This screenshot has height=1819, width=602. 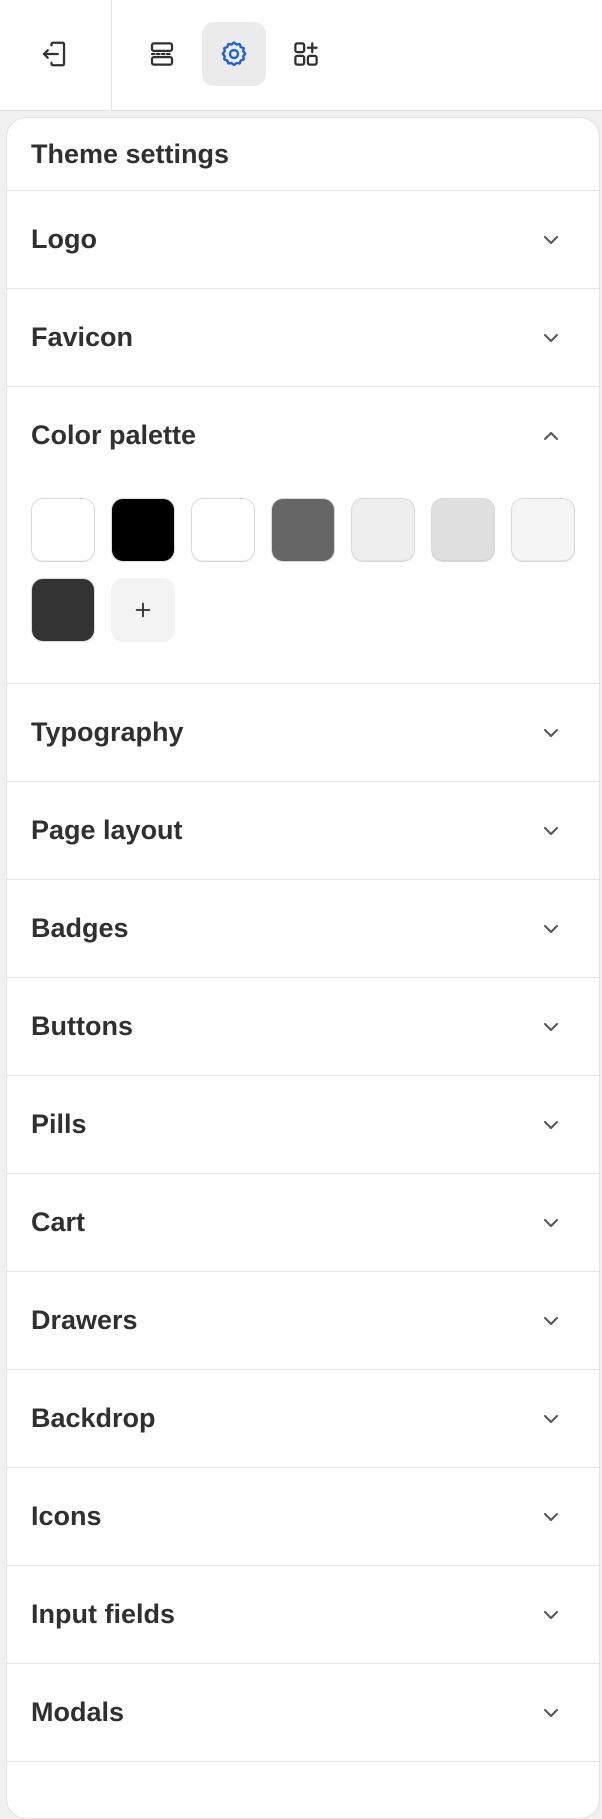 I want to click on section-header-badges: Badges, so click(x=303, y=928).